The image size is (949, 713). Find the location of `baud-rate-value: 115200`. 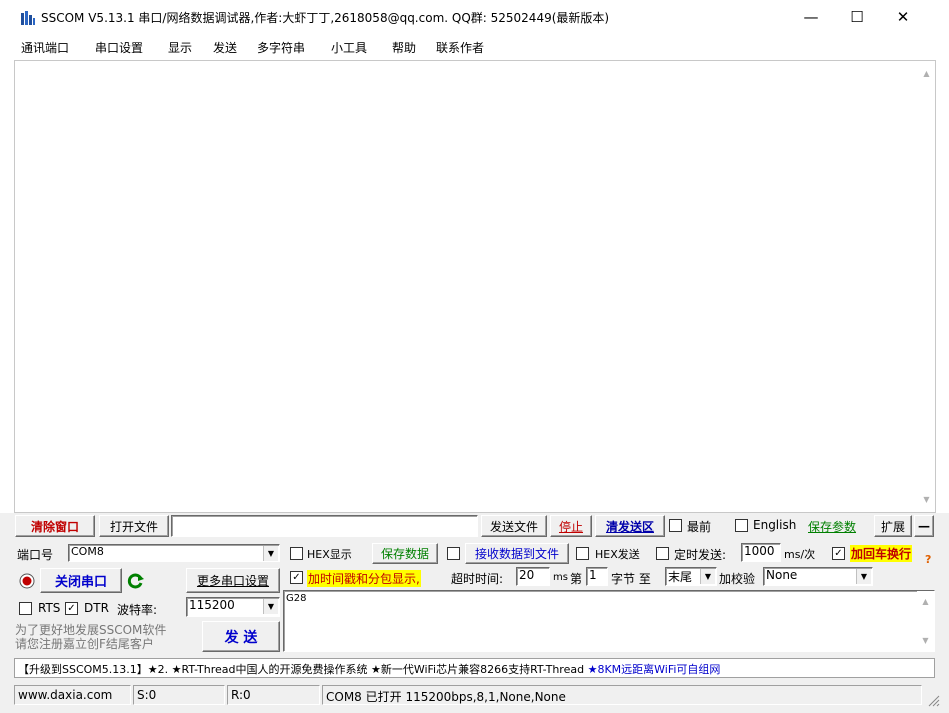

baud-rate-value: 115200 is located at coordinates (212, 605).